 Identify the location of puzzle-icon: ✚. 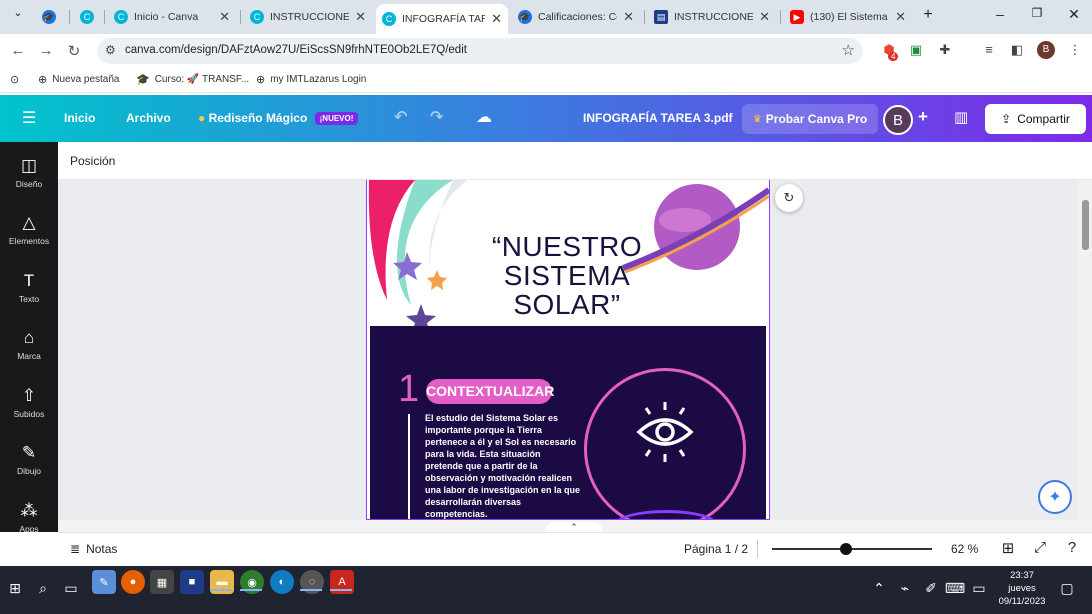
(945, 50).